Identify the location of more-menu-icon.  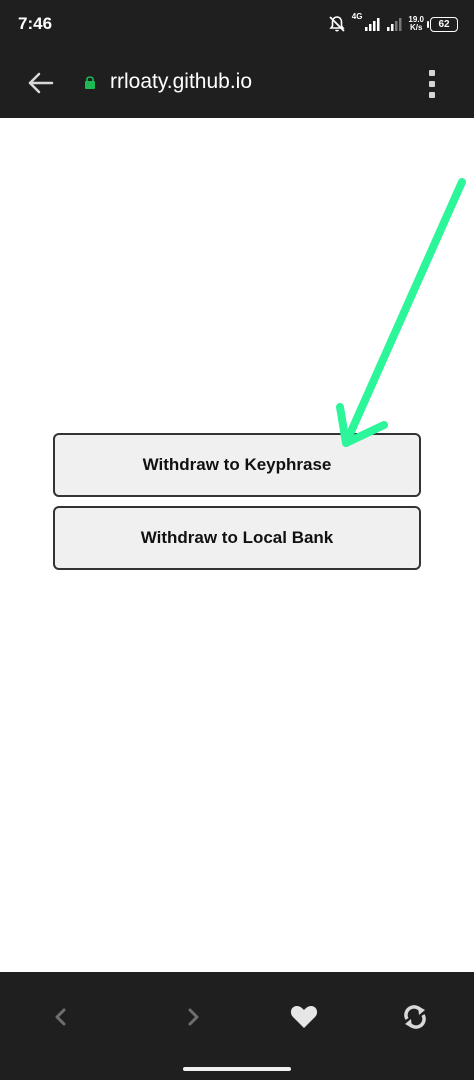
(432, 84).